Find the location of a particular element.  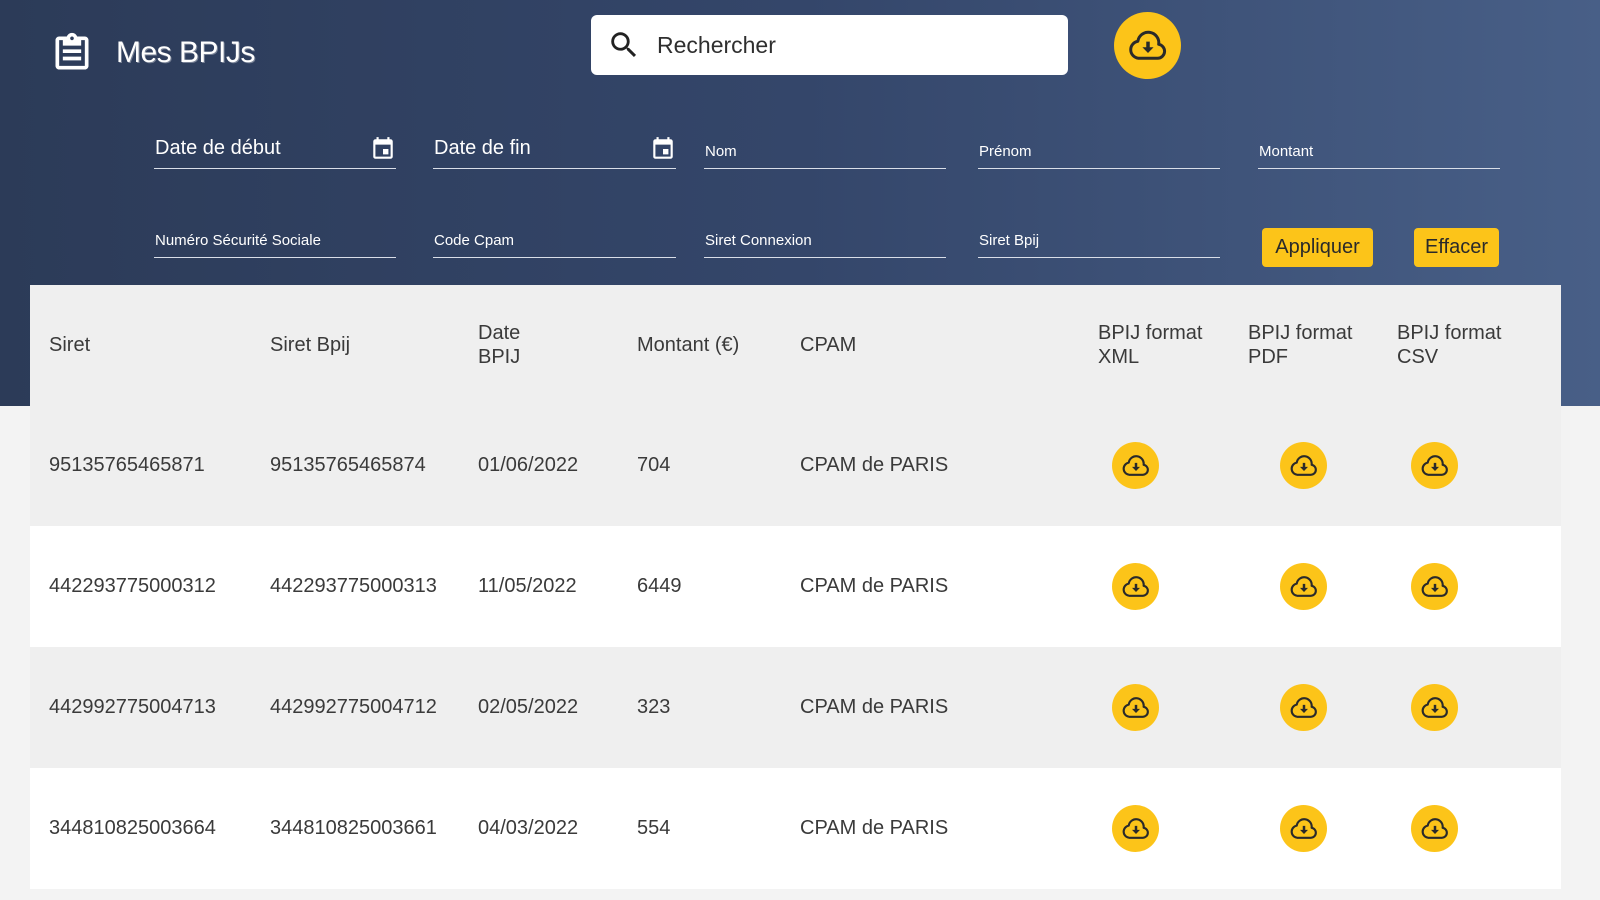

search-input is located at coordinates (847, 45).